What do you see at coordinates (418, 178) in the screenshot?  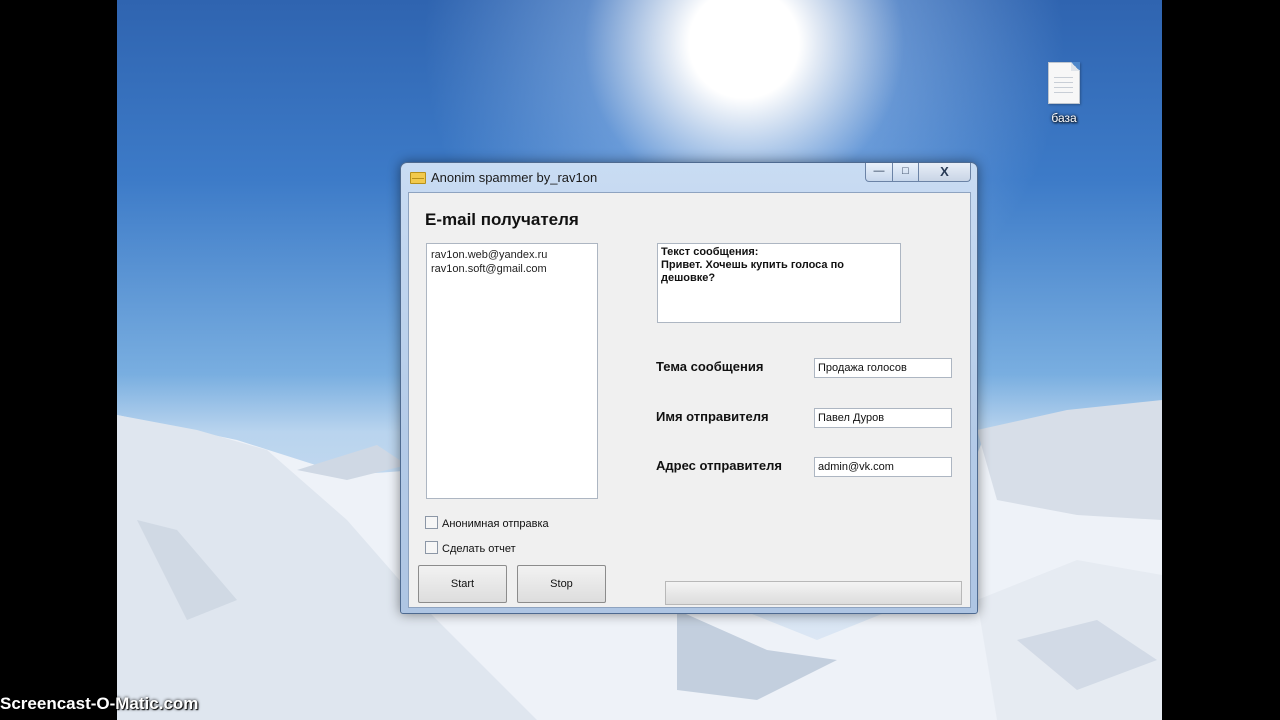 I see `envelope-icon` at bounding box center [418, 178].